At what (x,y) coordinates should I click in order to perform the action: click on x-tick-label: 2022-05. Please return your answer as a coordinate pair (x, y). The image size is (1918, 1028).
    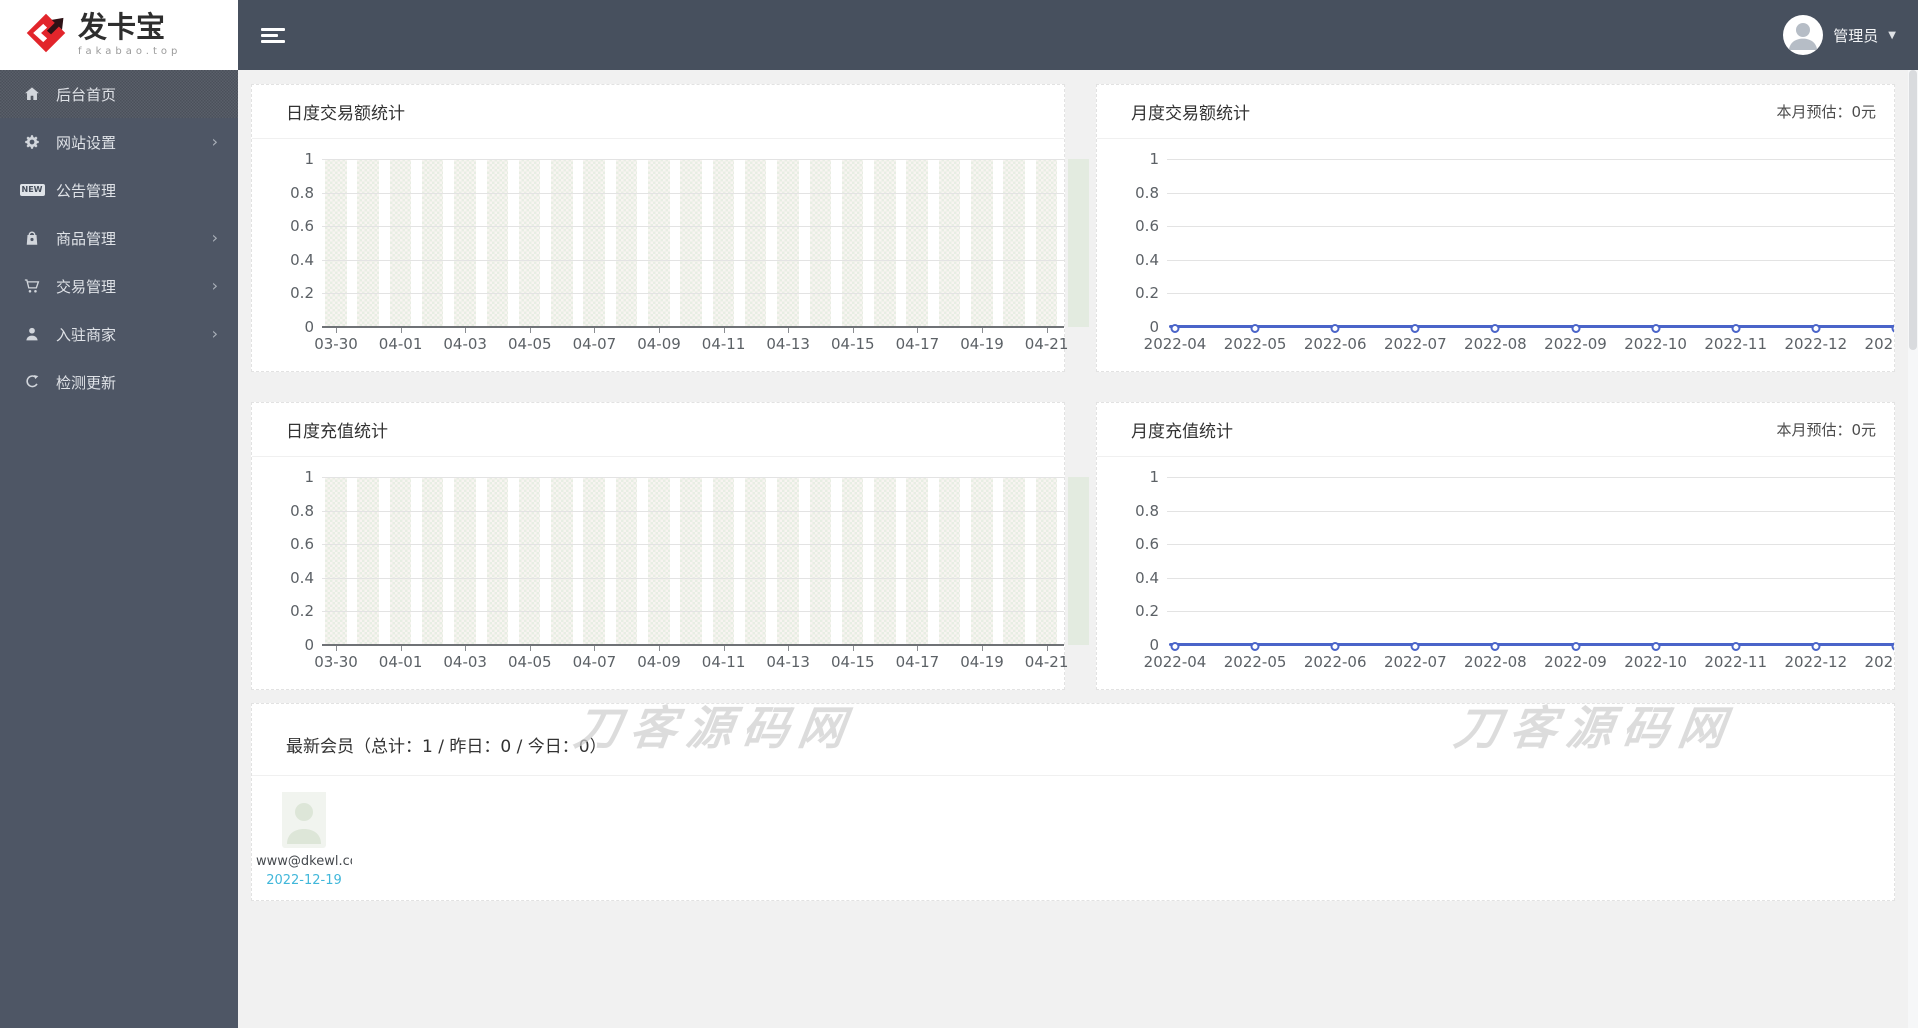
    Looking at the image, I should click on (1255, 662).